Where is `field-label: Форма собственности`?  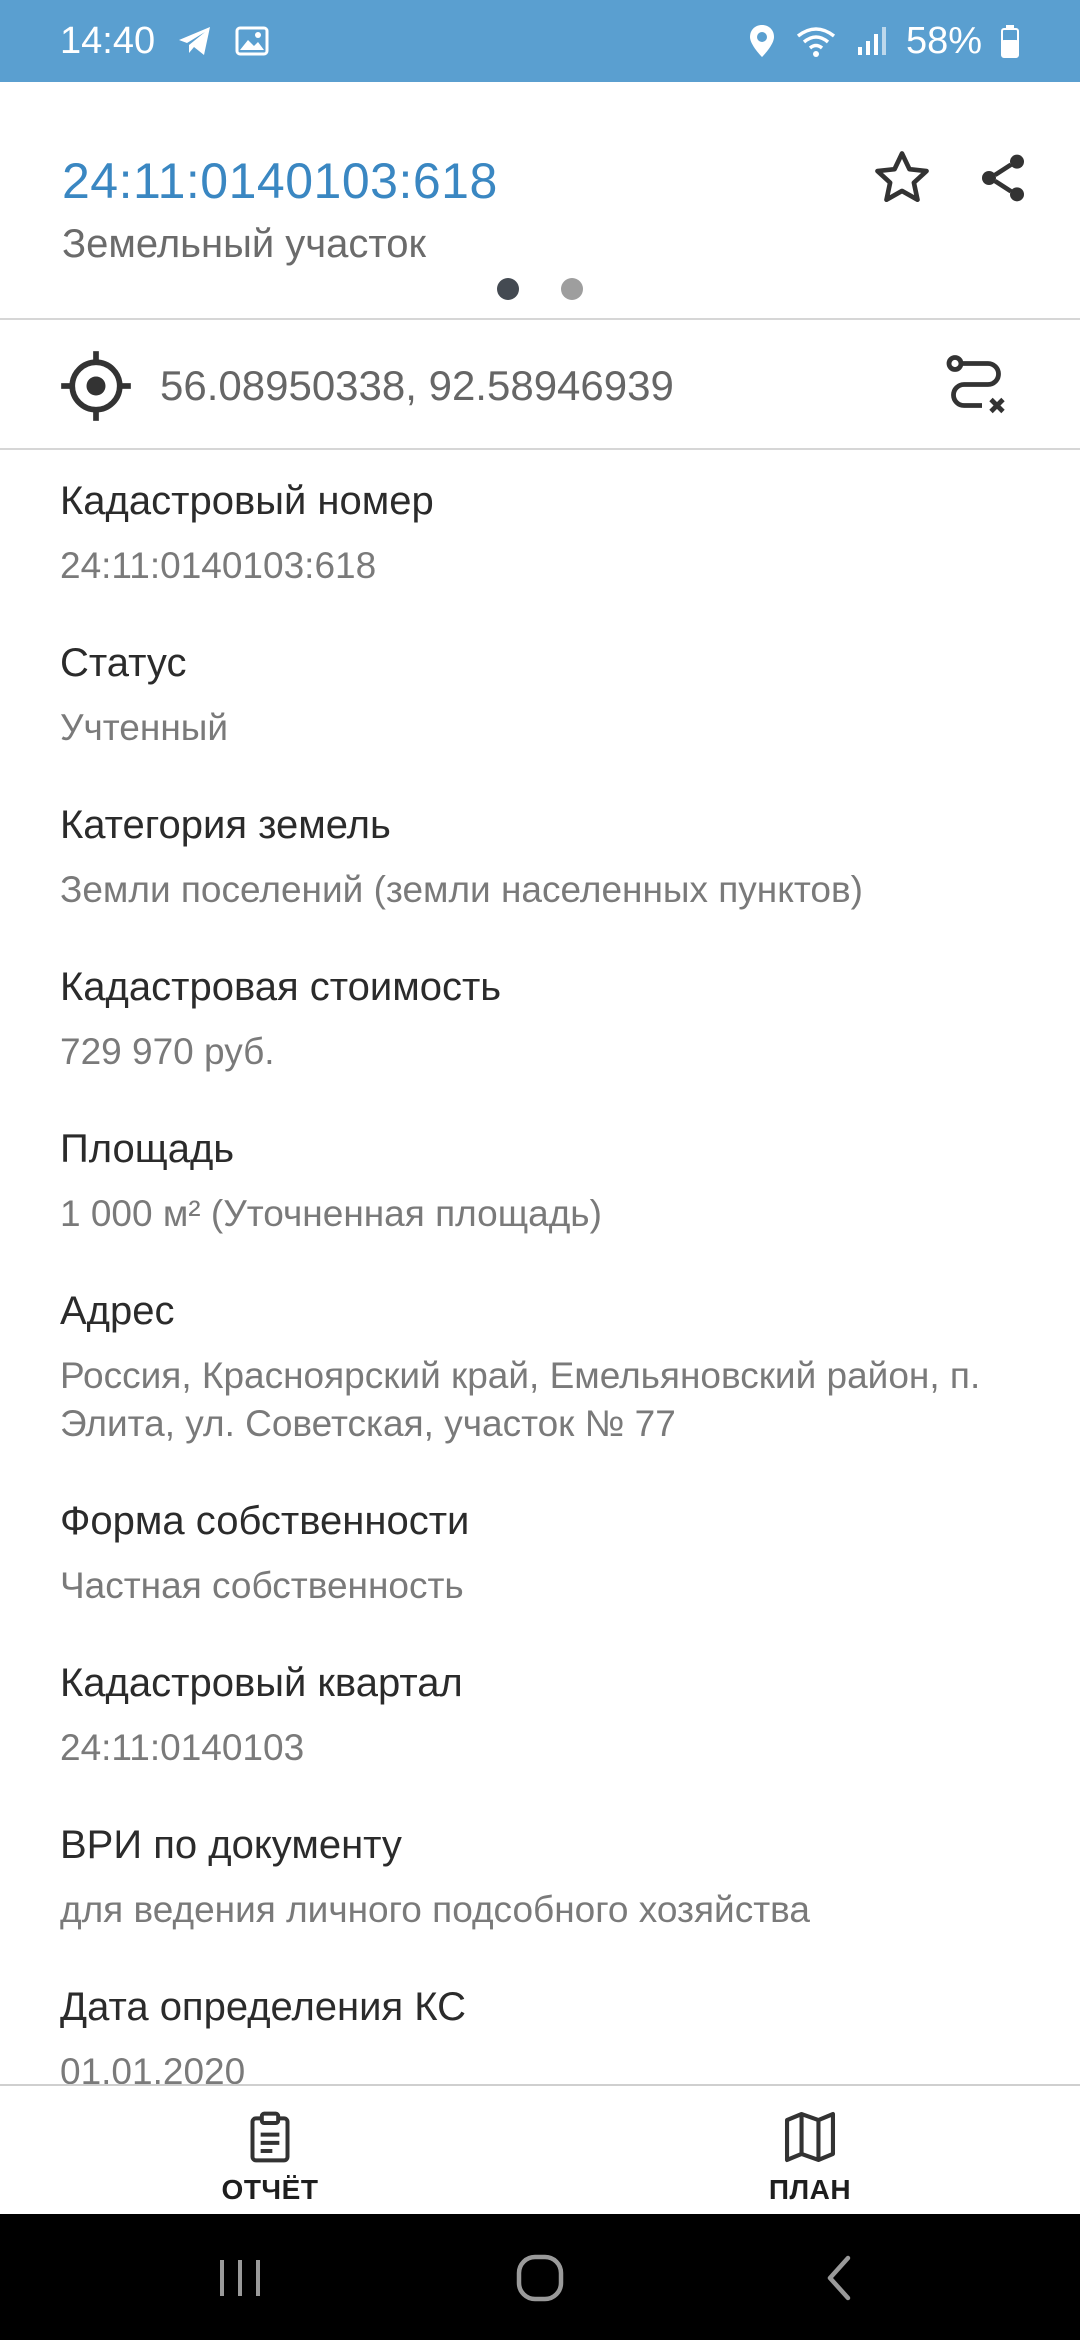 field-label: Форма собственности is located at coordinates (265, 1521).